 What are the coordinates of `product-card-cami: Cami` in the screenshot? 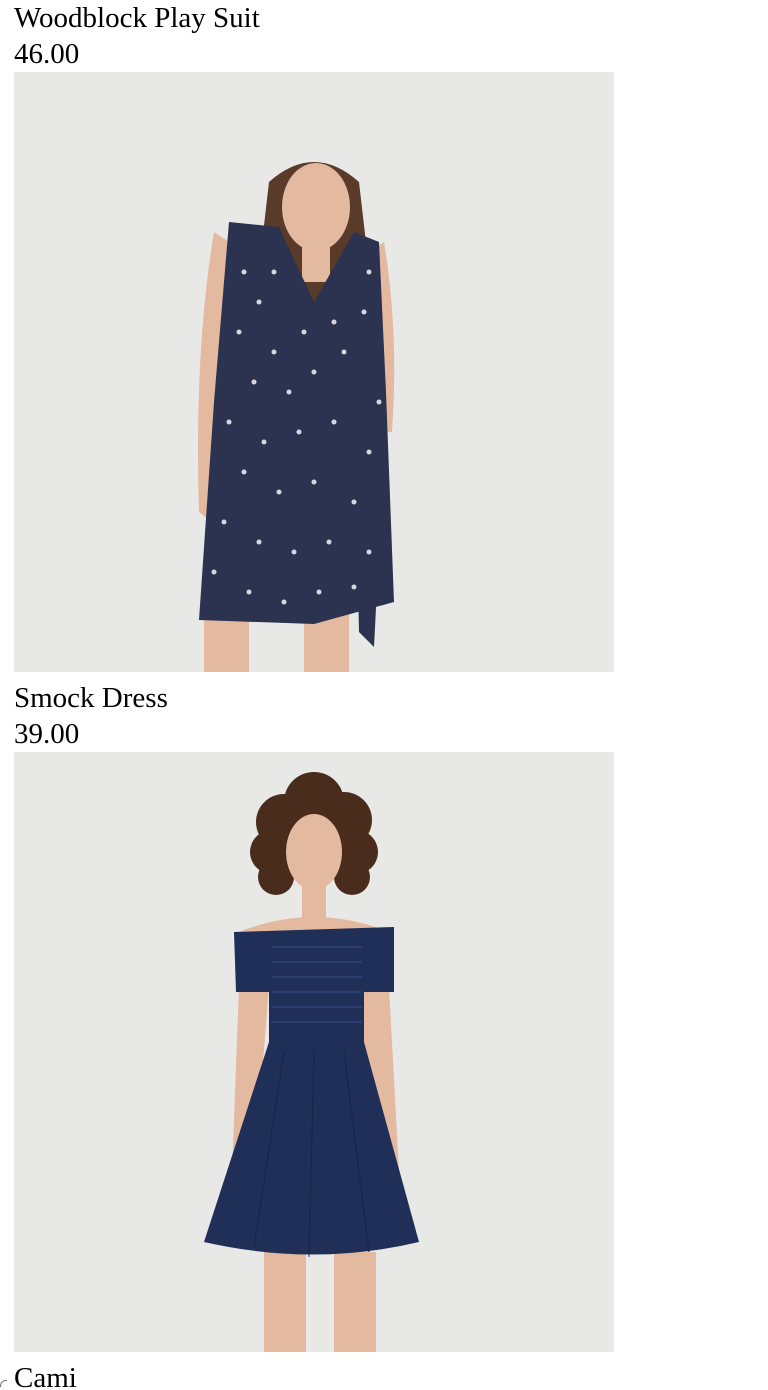 It's located at (45, 1375).